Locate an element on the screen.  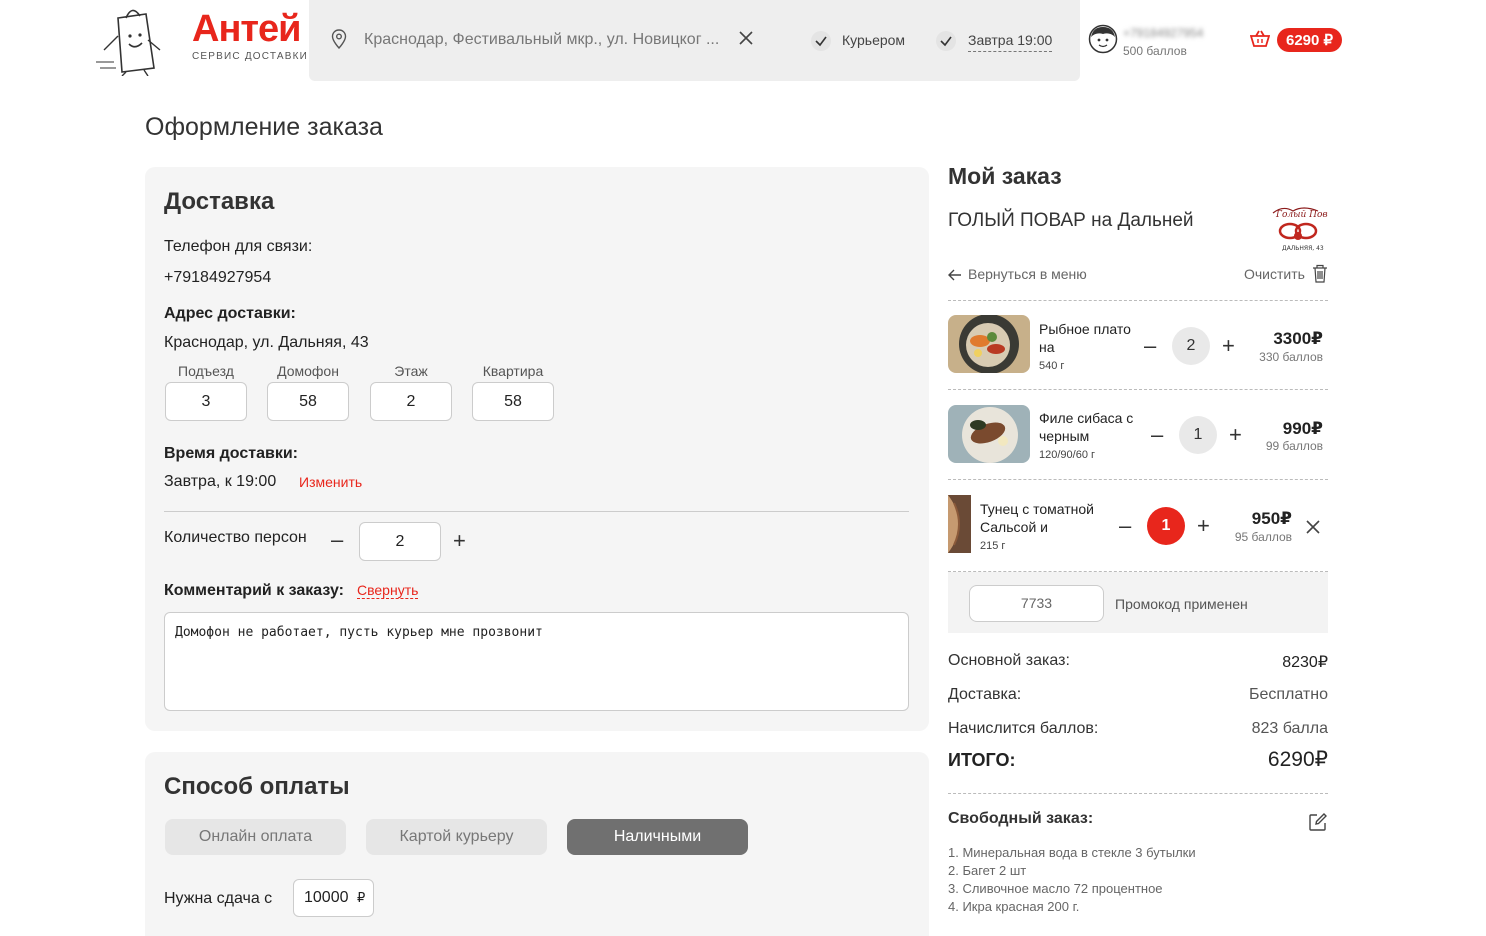
item-price-value: 990 is located at coordinates (1297, 428).